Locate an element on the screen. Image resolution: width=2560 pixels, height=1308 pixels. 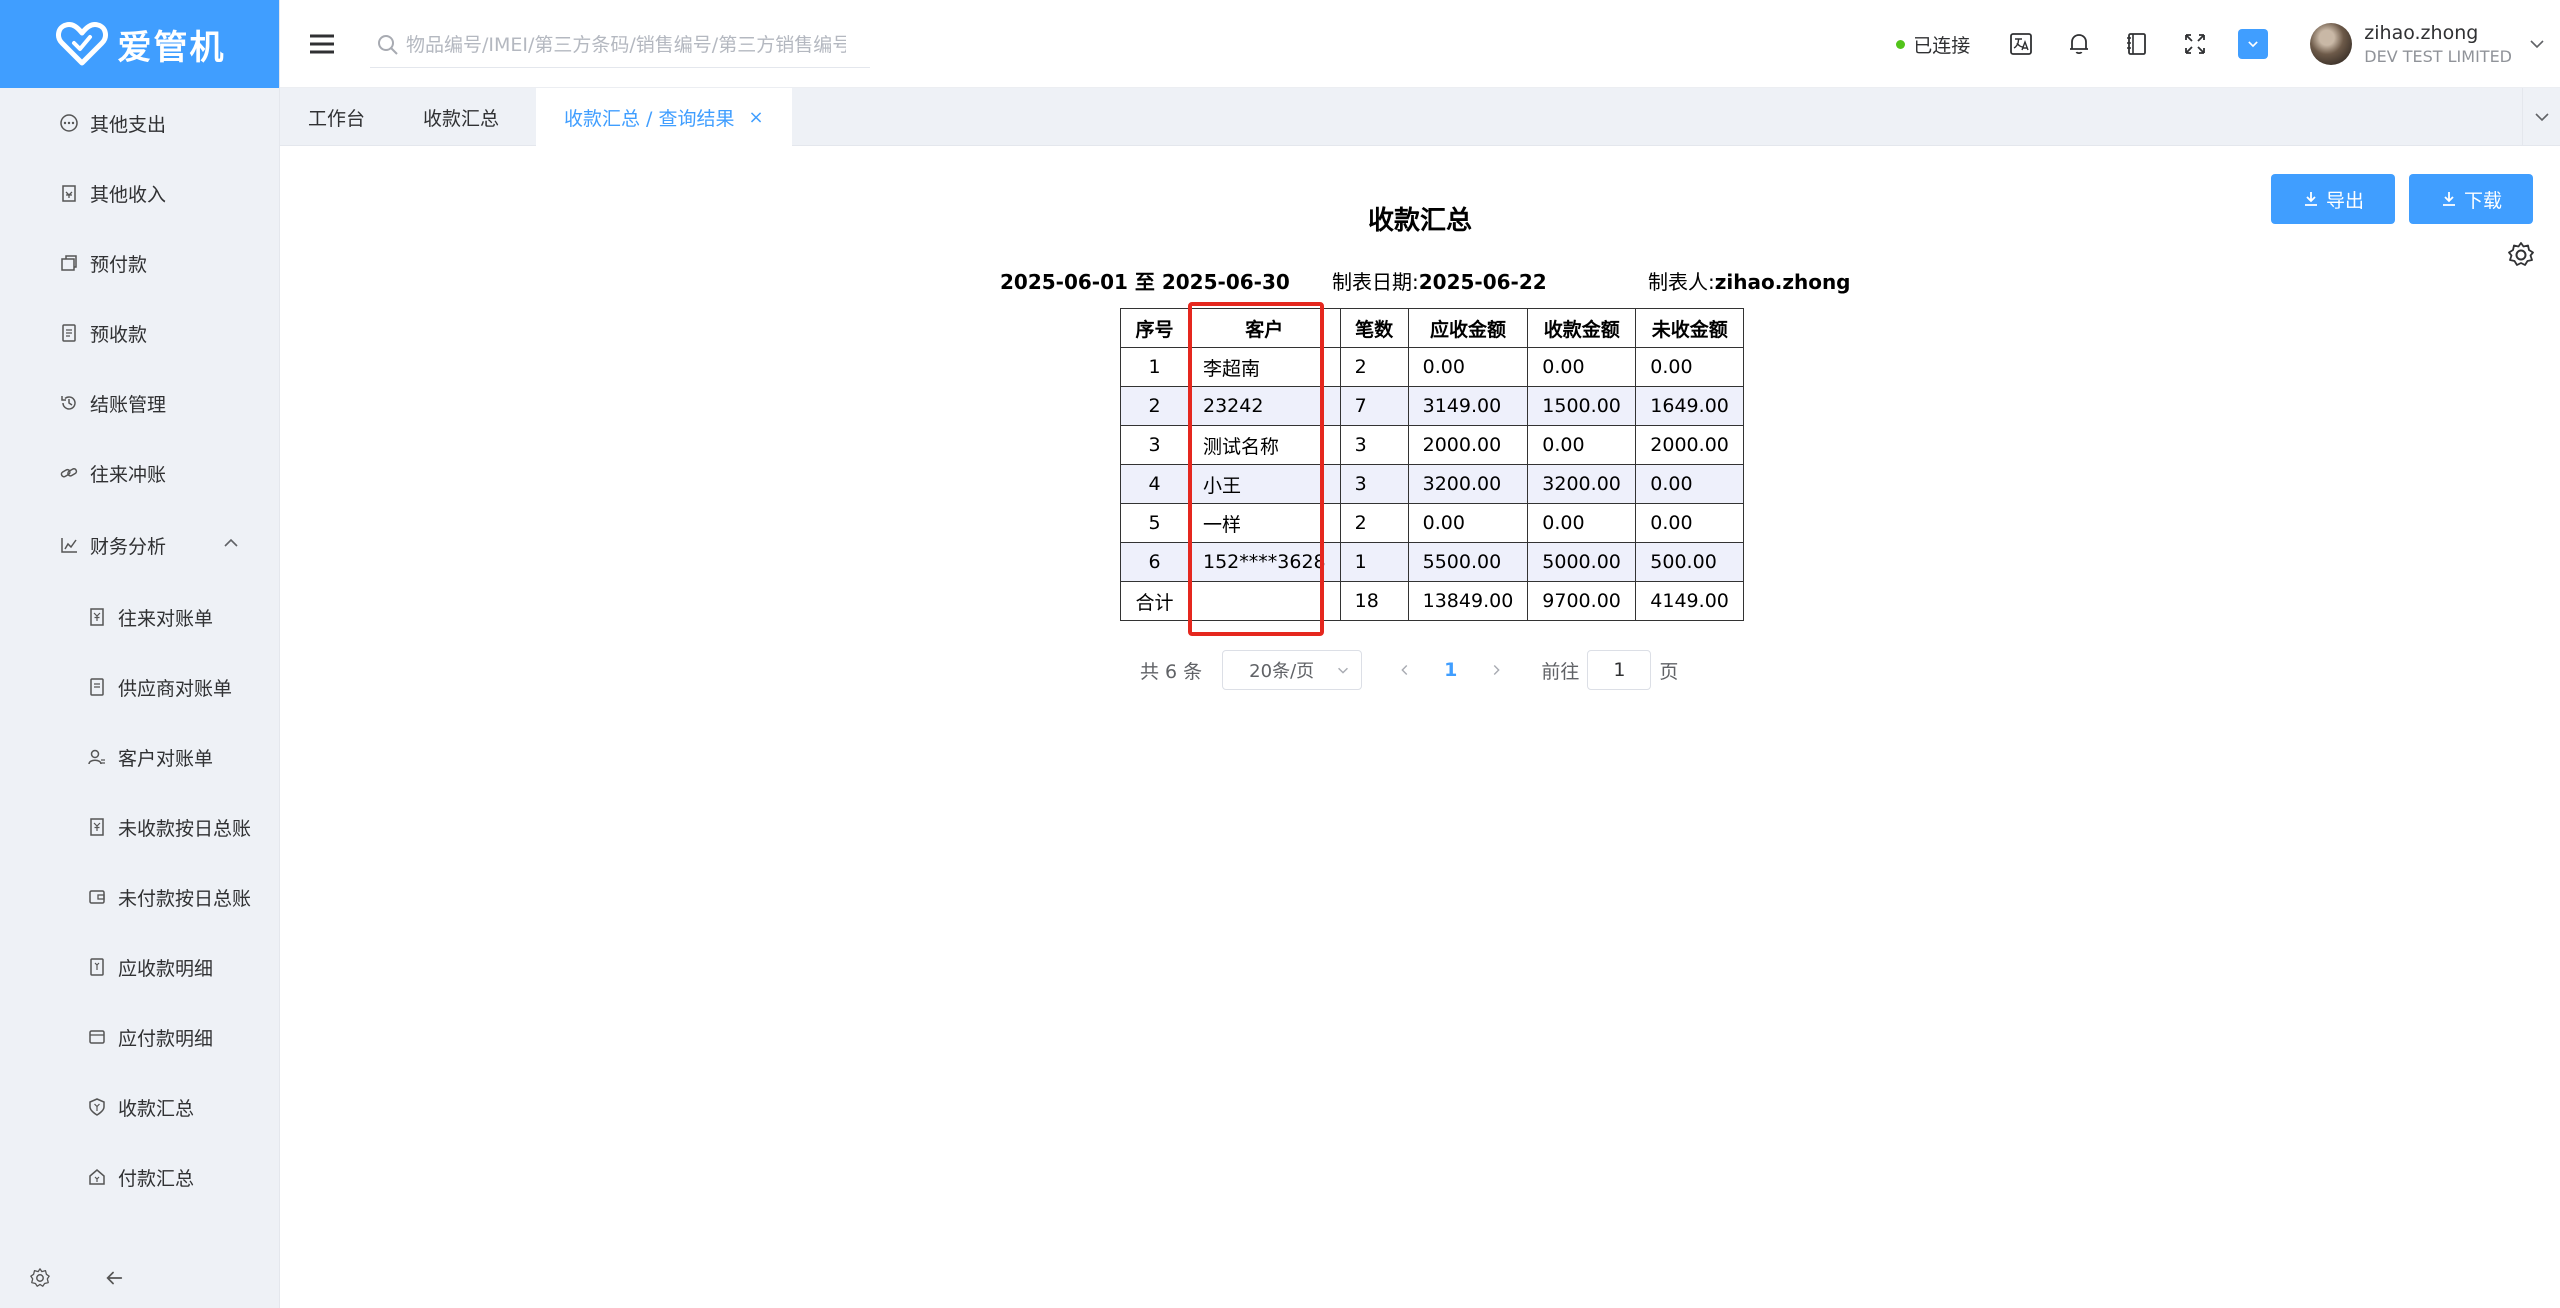
sidebar-item-other-expense: 其他支出 is located at coordinates (140, 123).